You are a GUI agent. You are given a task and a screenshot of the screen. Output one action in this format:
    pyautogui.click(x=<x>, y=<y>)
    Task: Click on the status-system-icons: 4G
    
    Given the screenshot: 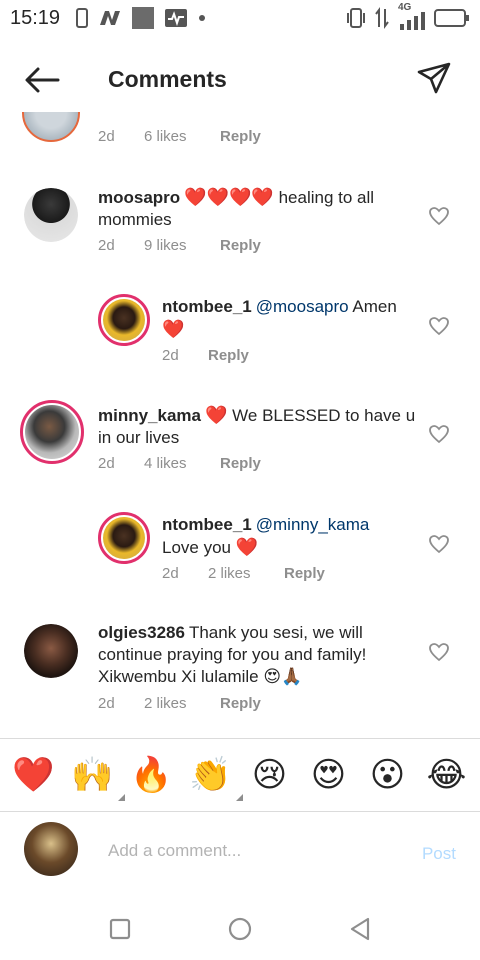 What is the action you would take?
    pyautogui.click(x=408, y=16)
    